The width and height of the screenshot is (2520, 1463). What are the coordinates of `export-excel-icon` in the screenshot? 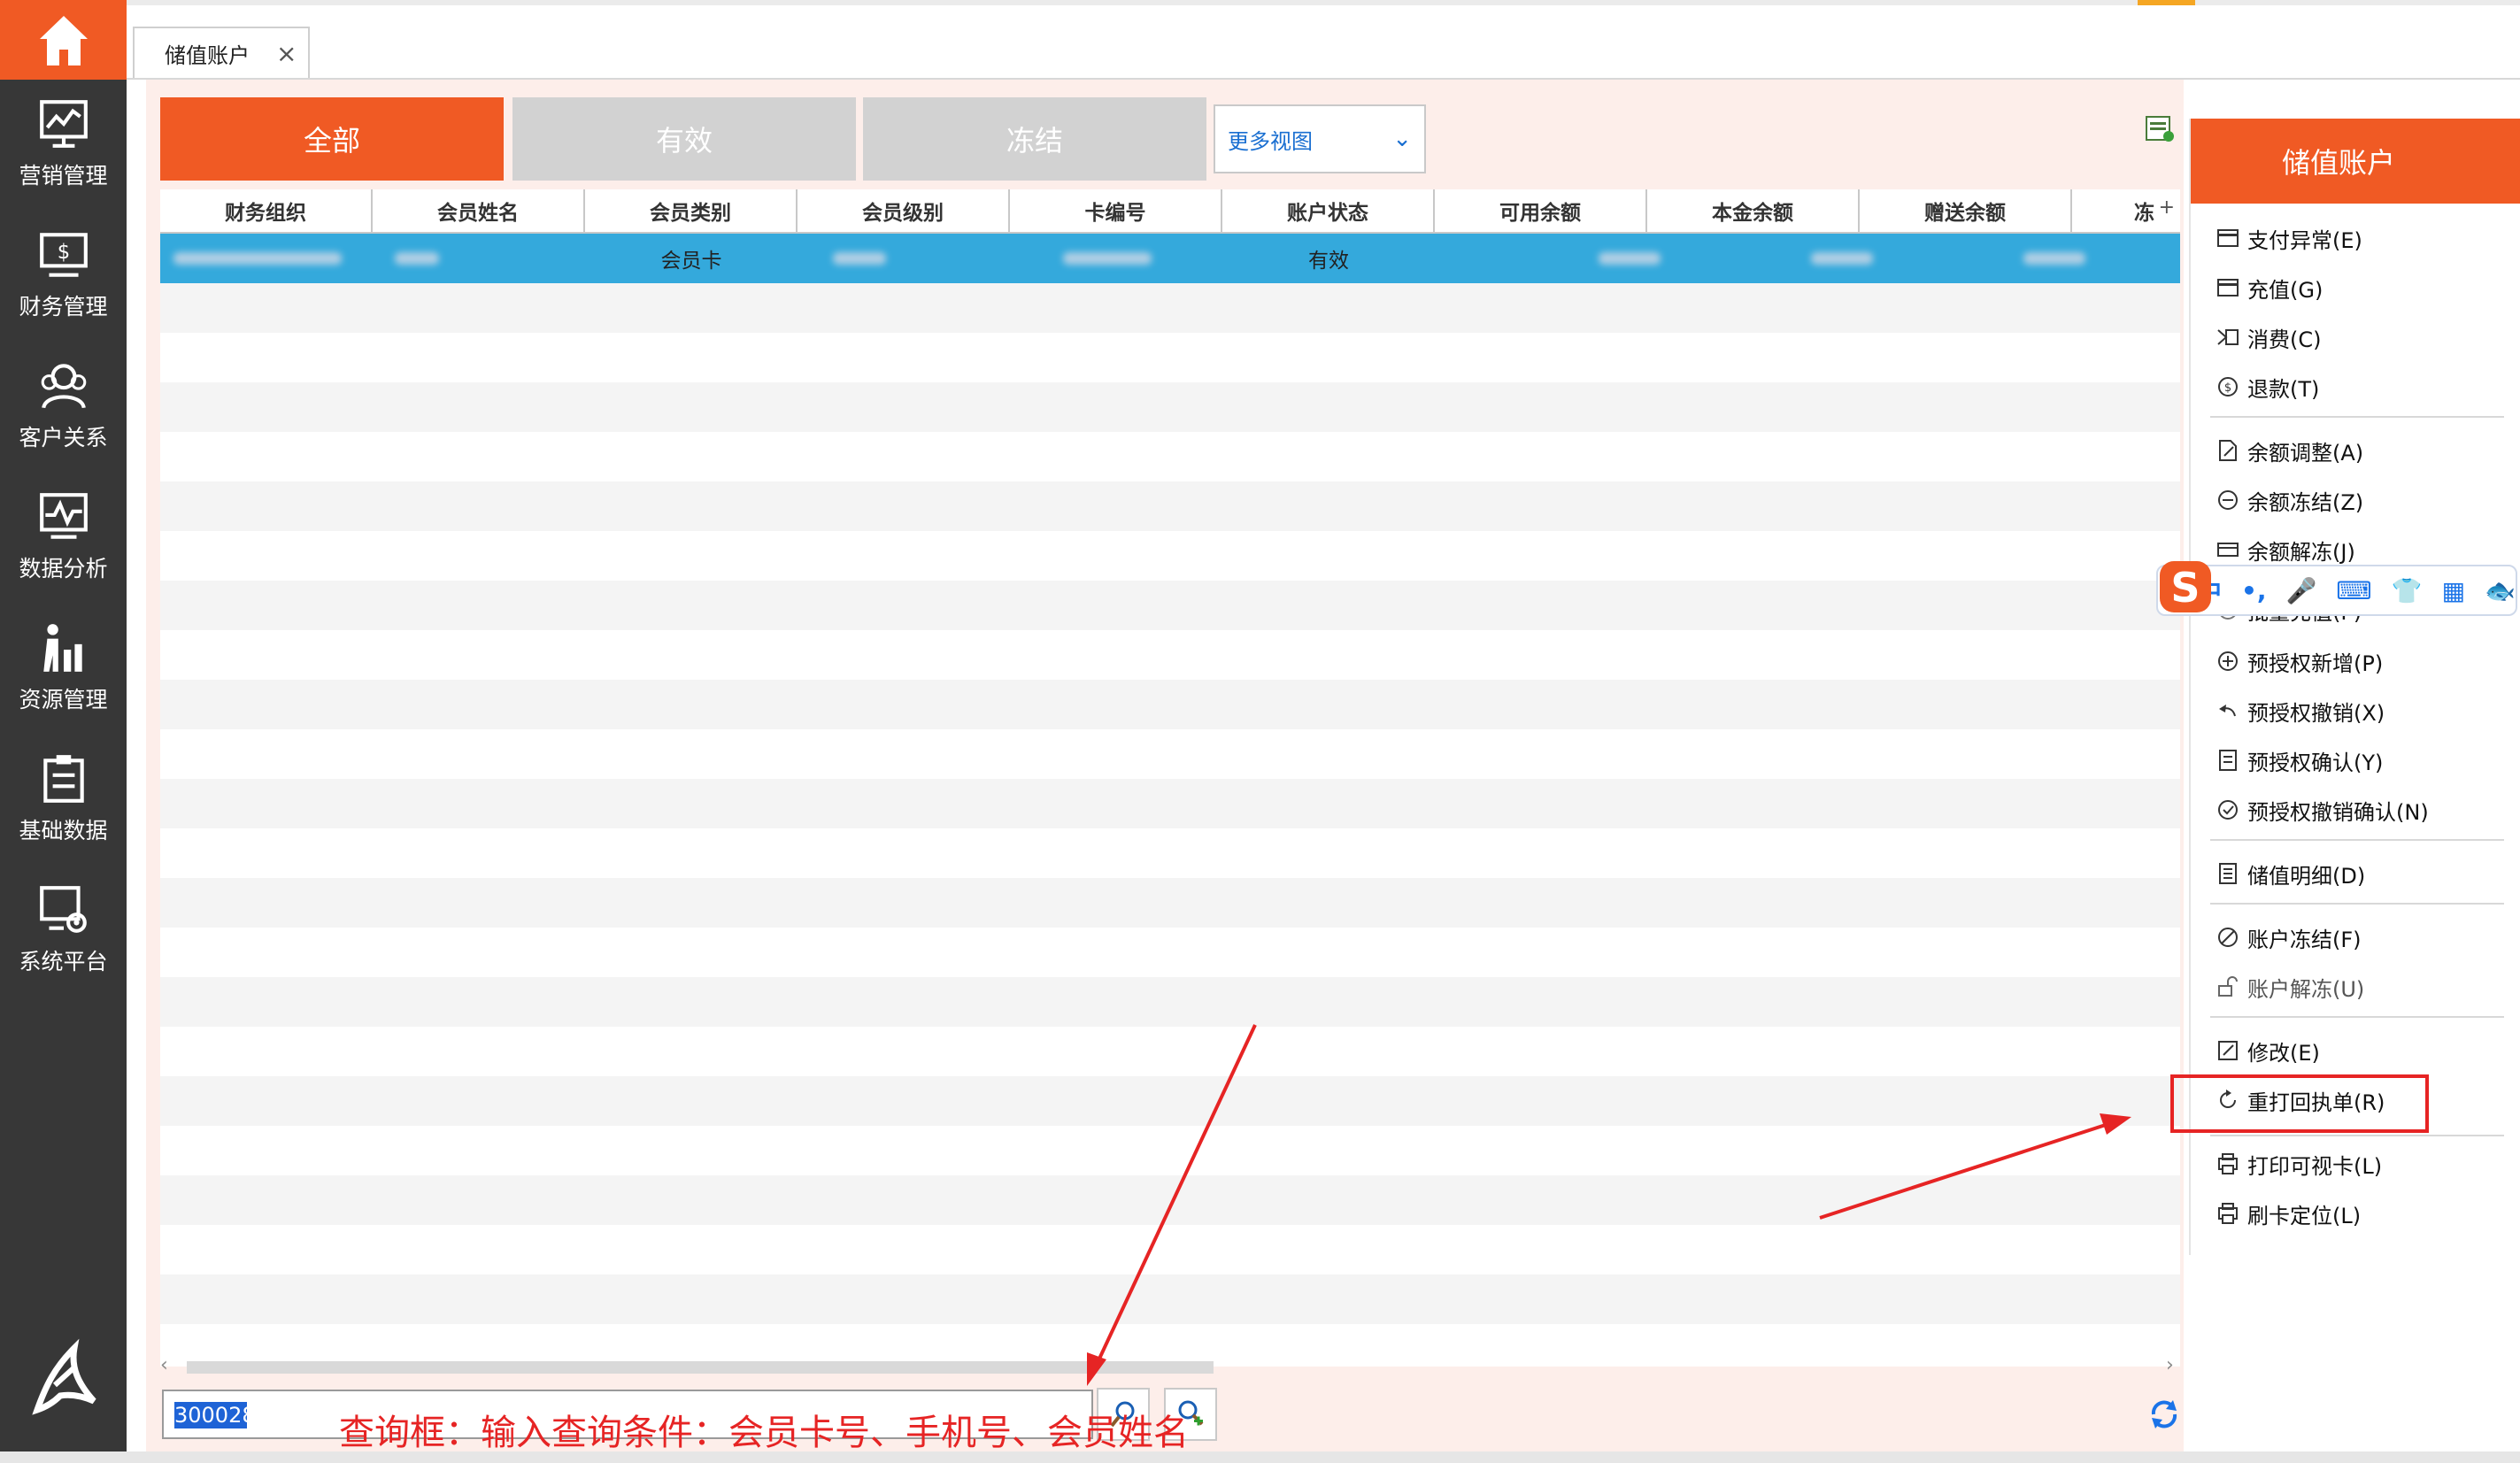 It's located at (2160, 128).